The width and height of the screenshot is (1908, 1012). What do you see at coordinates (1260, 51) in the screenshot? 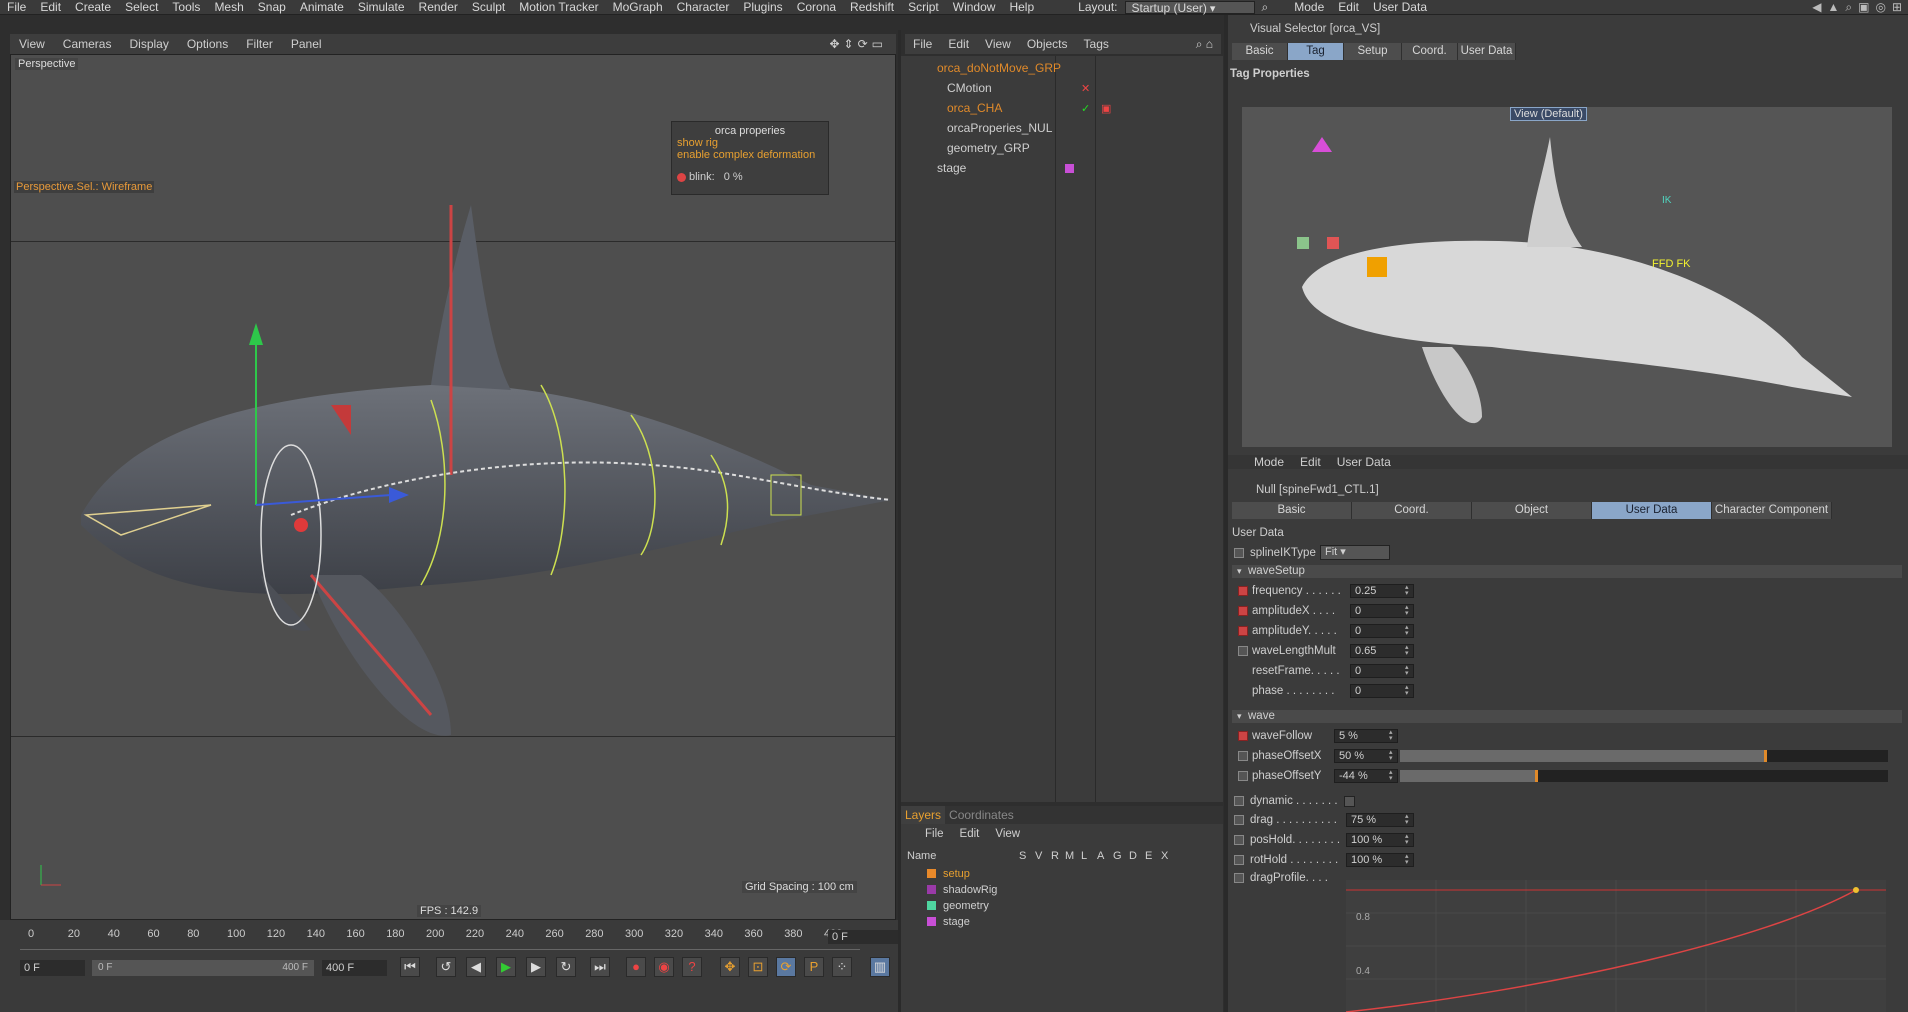
I see `vs-tab-basic: Basic` at bounding box center [1260, 51].